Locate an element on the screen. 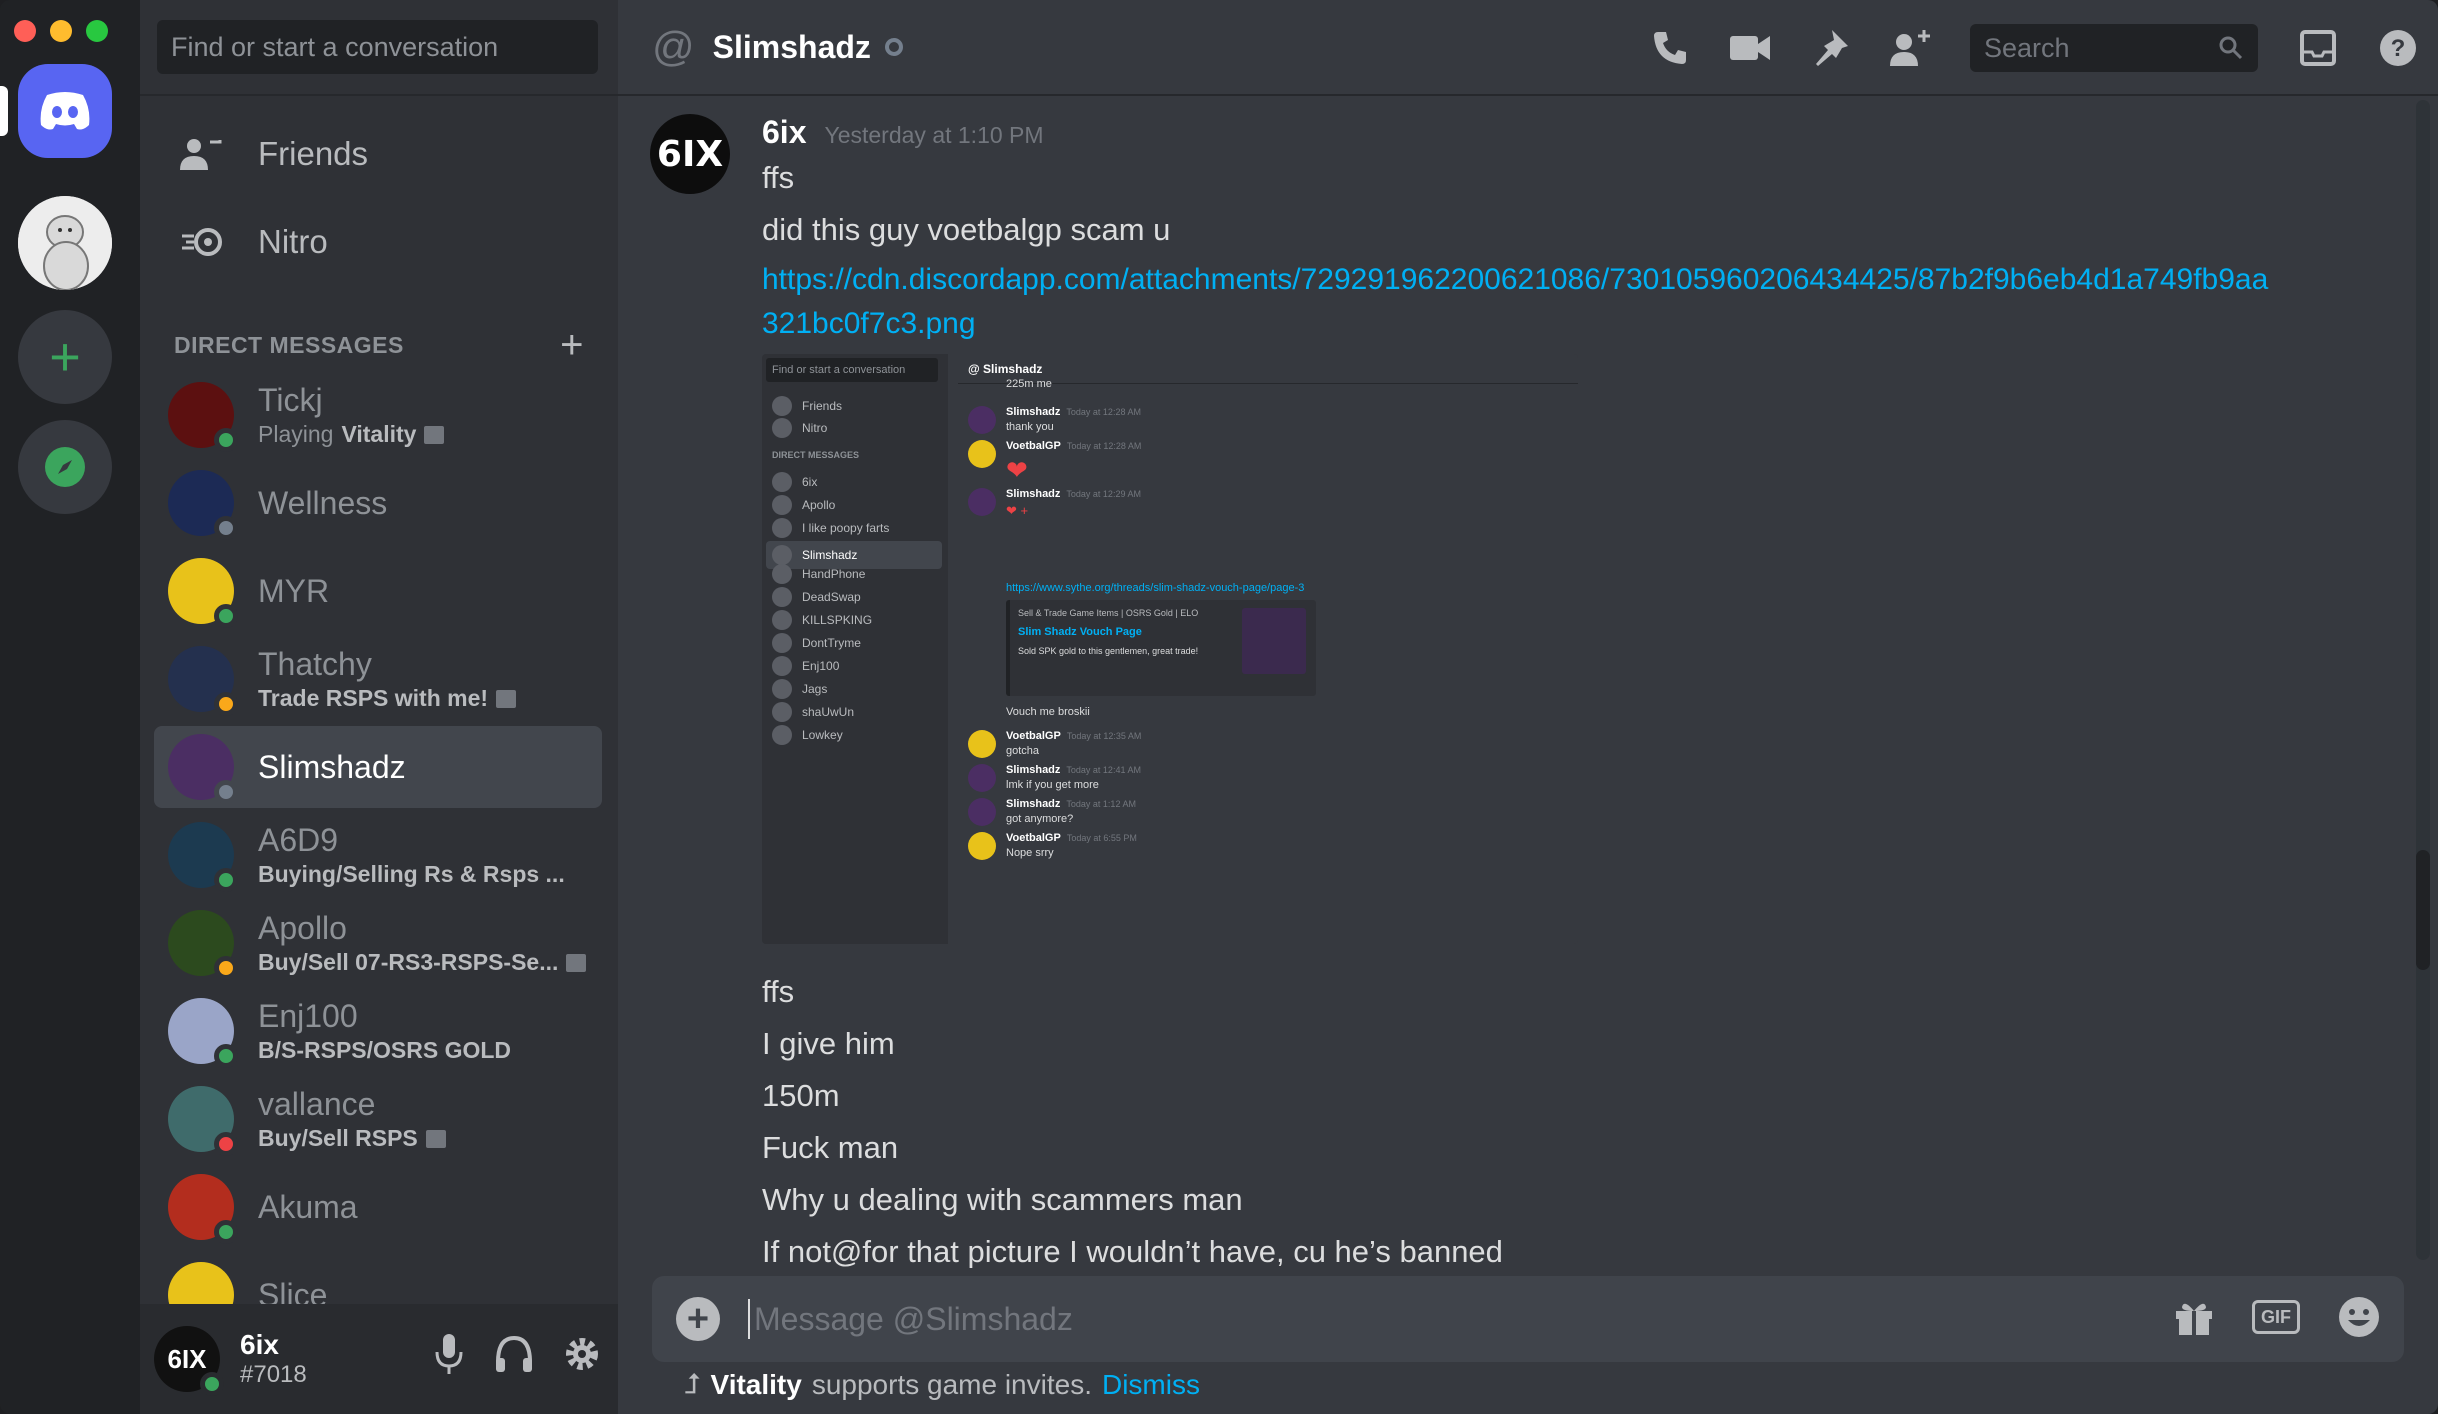 This screenshot has height=1414, width=2438. discord-logo-icon is located at coordinates (65, 111).